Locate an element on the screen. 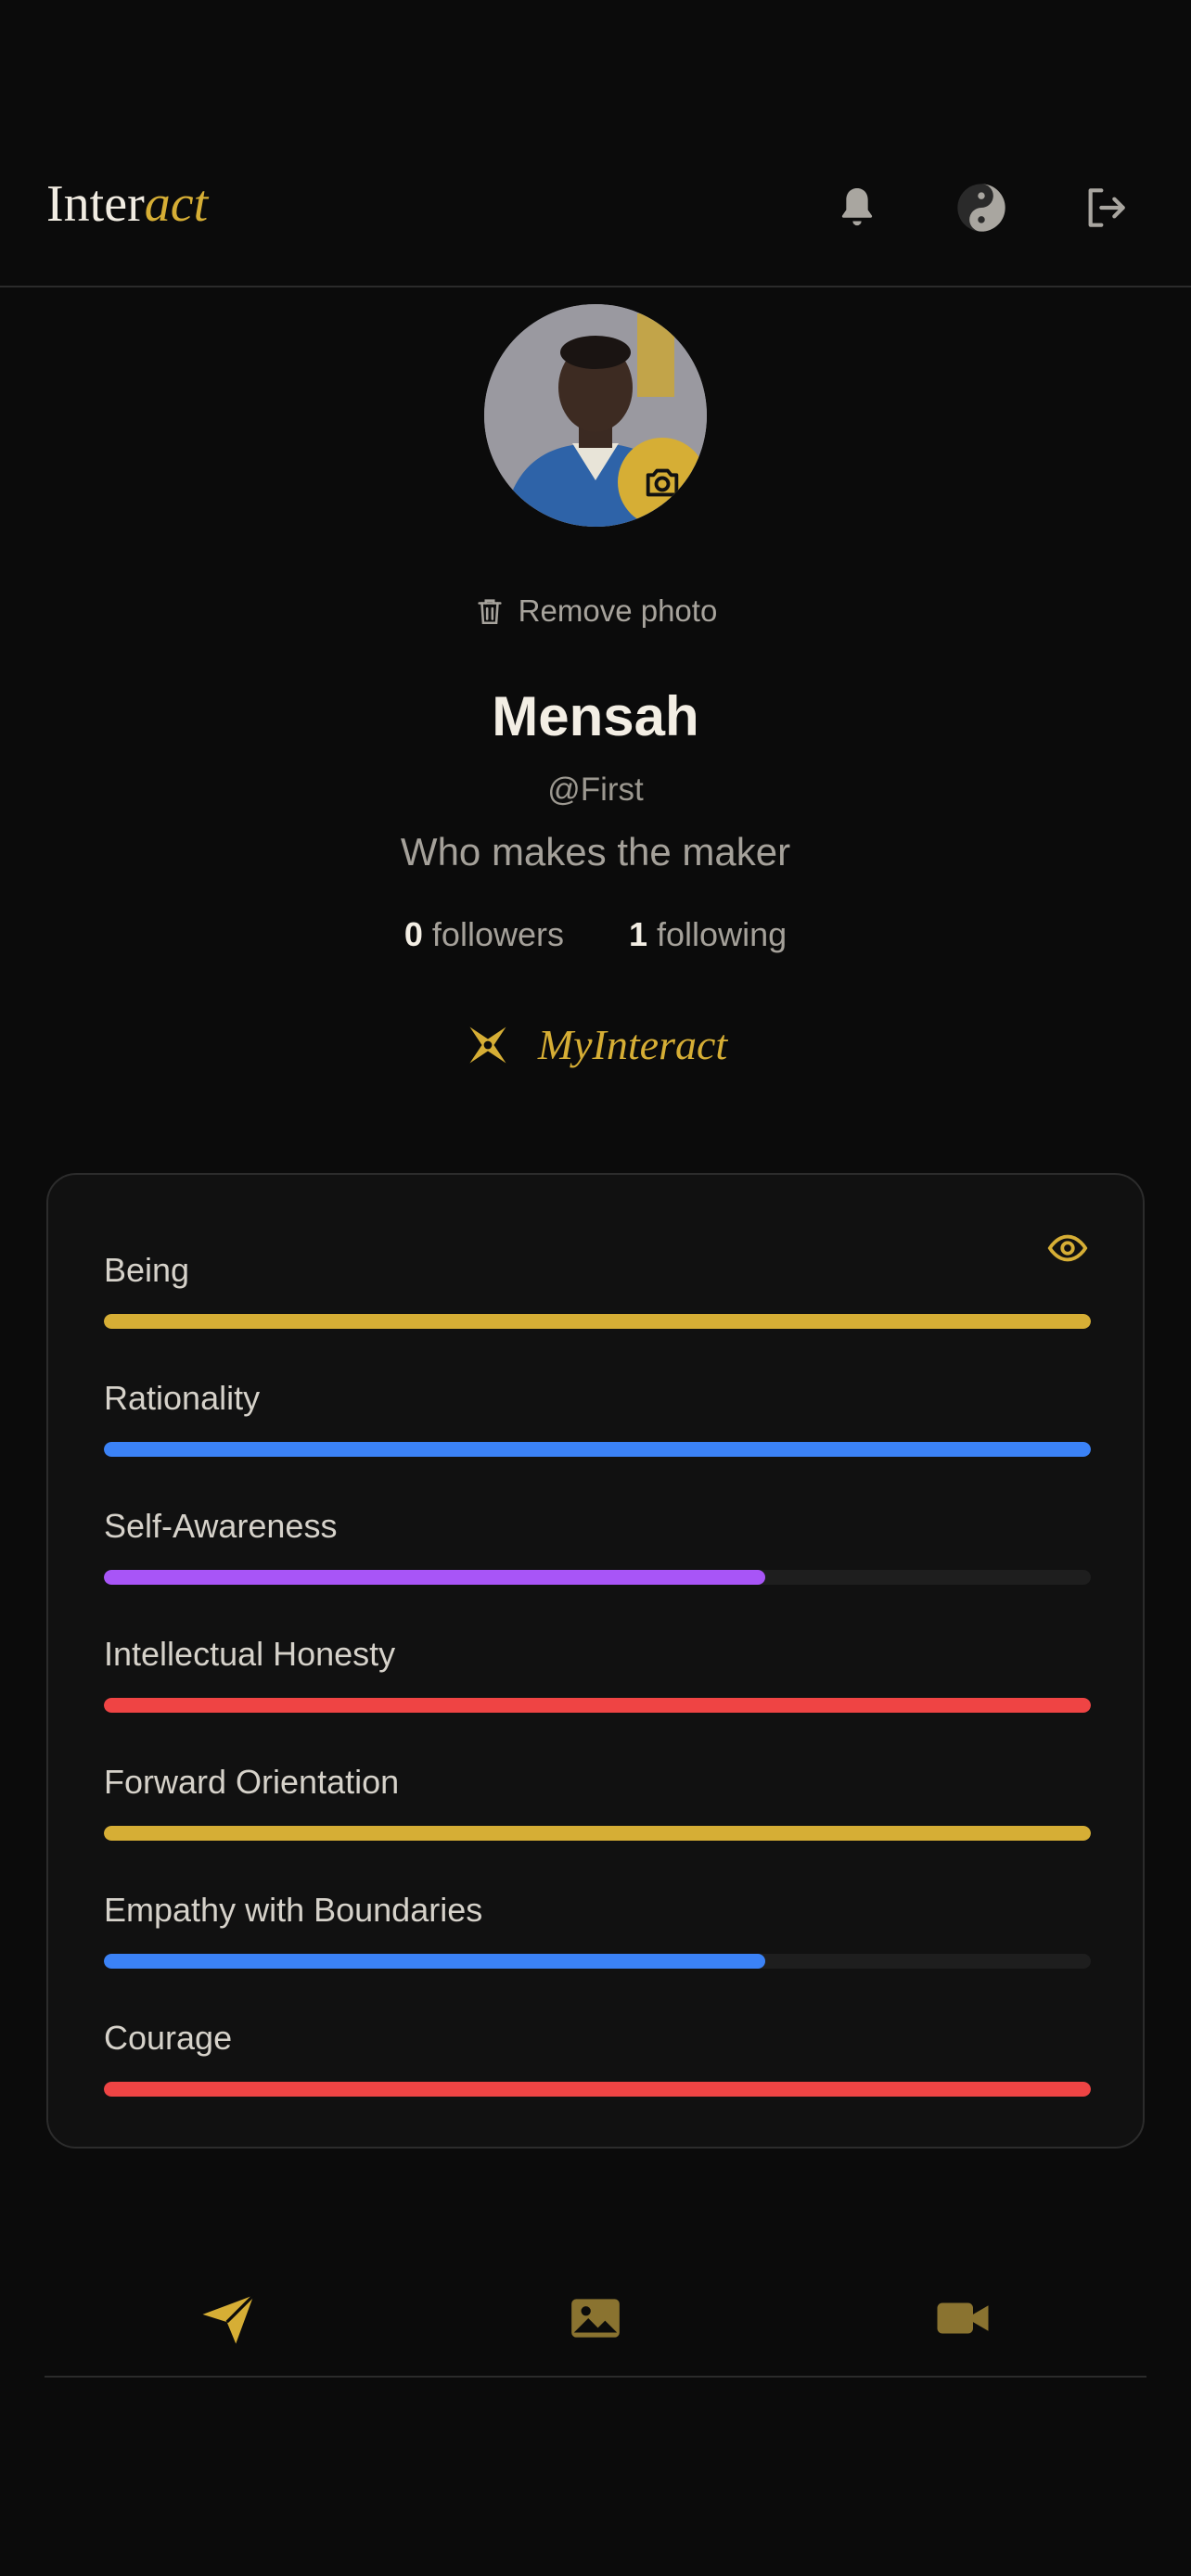 This screenshot has width=1191, height=2576. following-link: 1 following is located at coordinates (708, 934).